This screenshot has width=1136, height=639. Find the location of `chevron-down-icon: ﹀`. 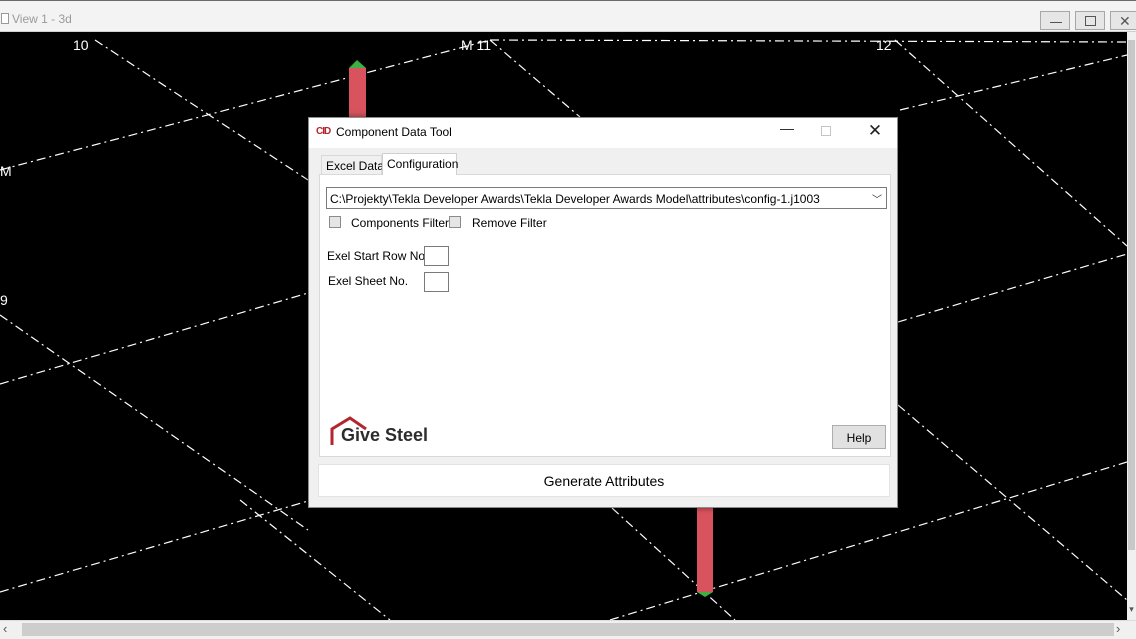

chevron-down-icon: ﹀ is located at coordinates (877, 198).